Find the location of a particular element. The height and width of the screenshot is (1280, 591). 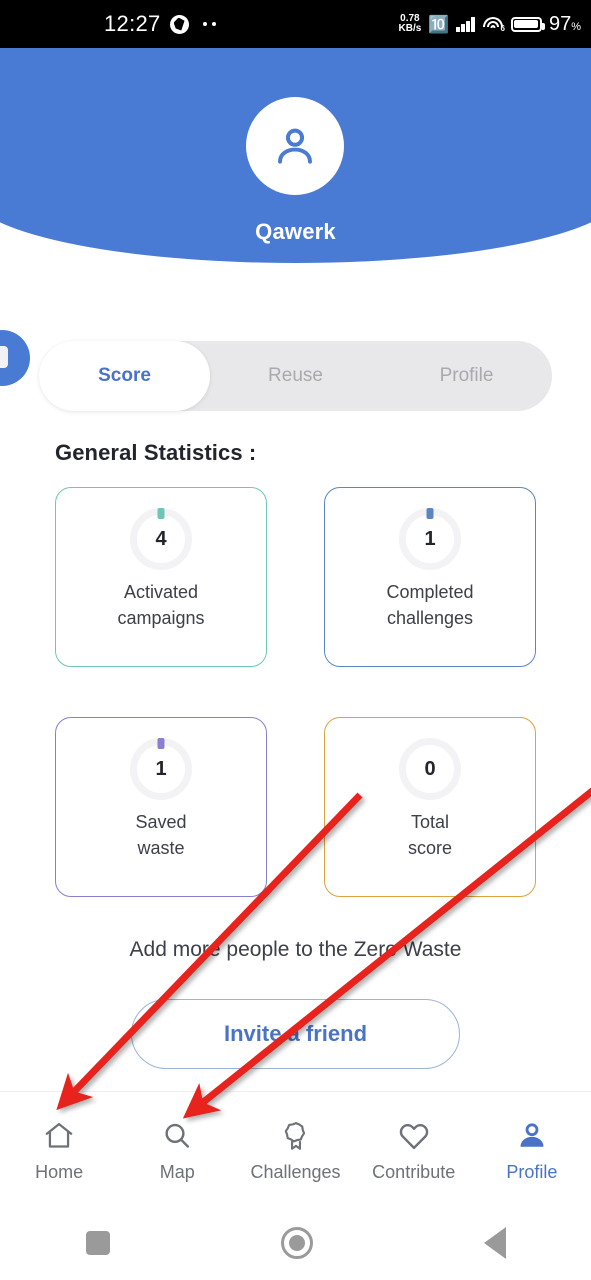

progress-ring: 0 is located at coordinates (430, 769).